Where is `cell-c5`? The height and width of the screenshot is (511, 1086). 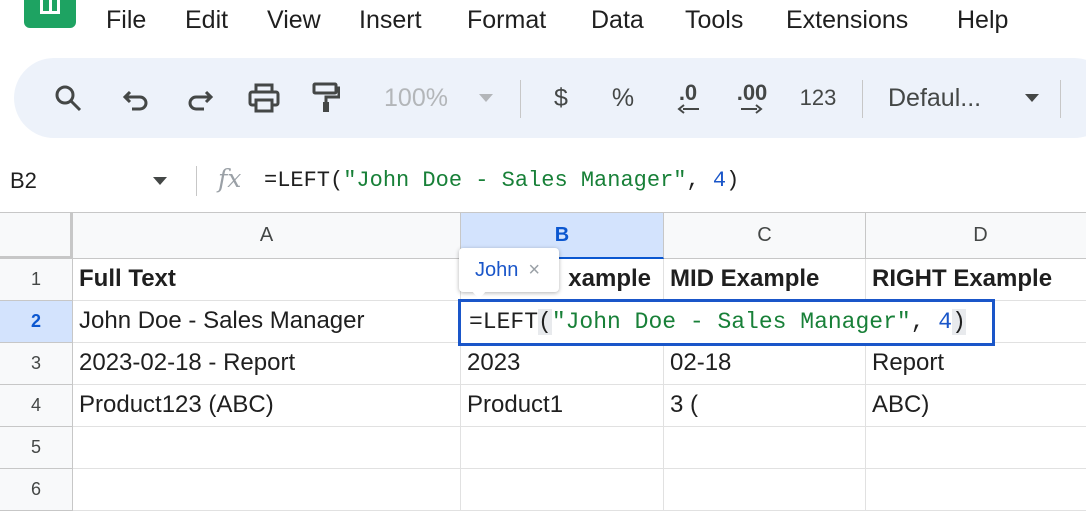
cell-c5 is located at coordinates (765, 448).